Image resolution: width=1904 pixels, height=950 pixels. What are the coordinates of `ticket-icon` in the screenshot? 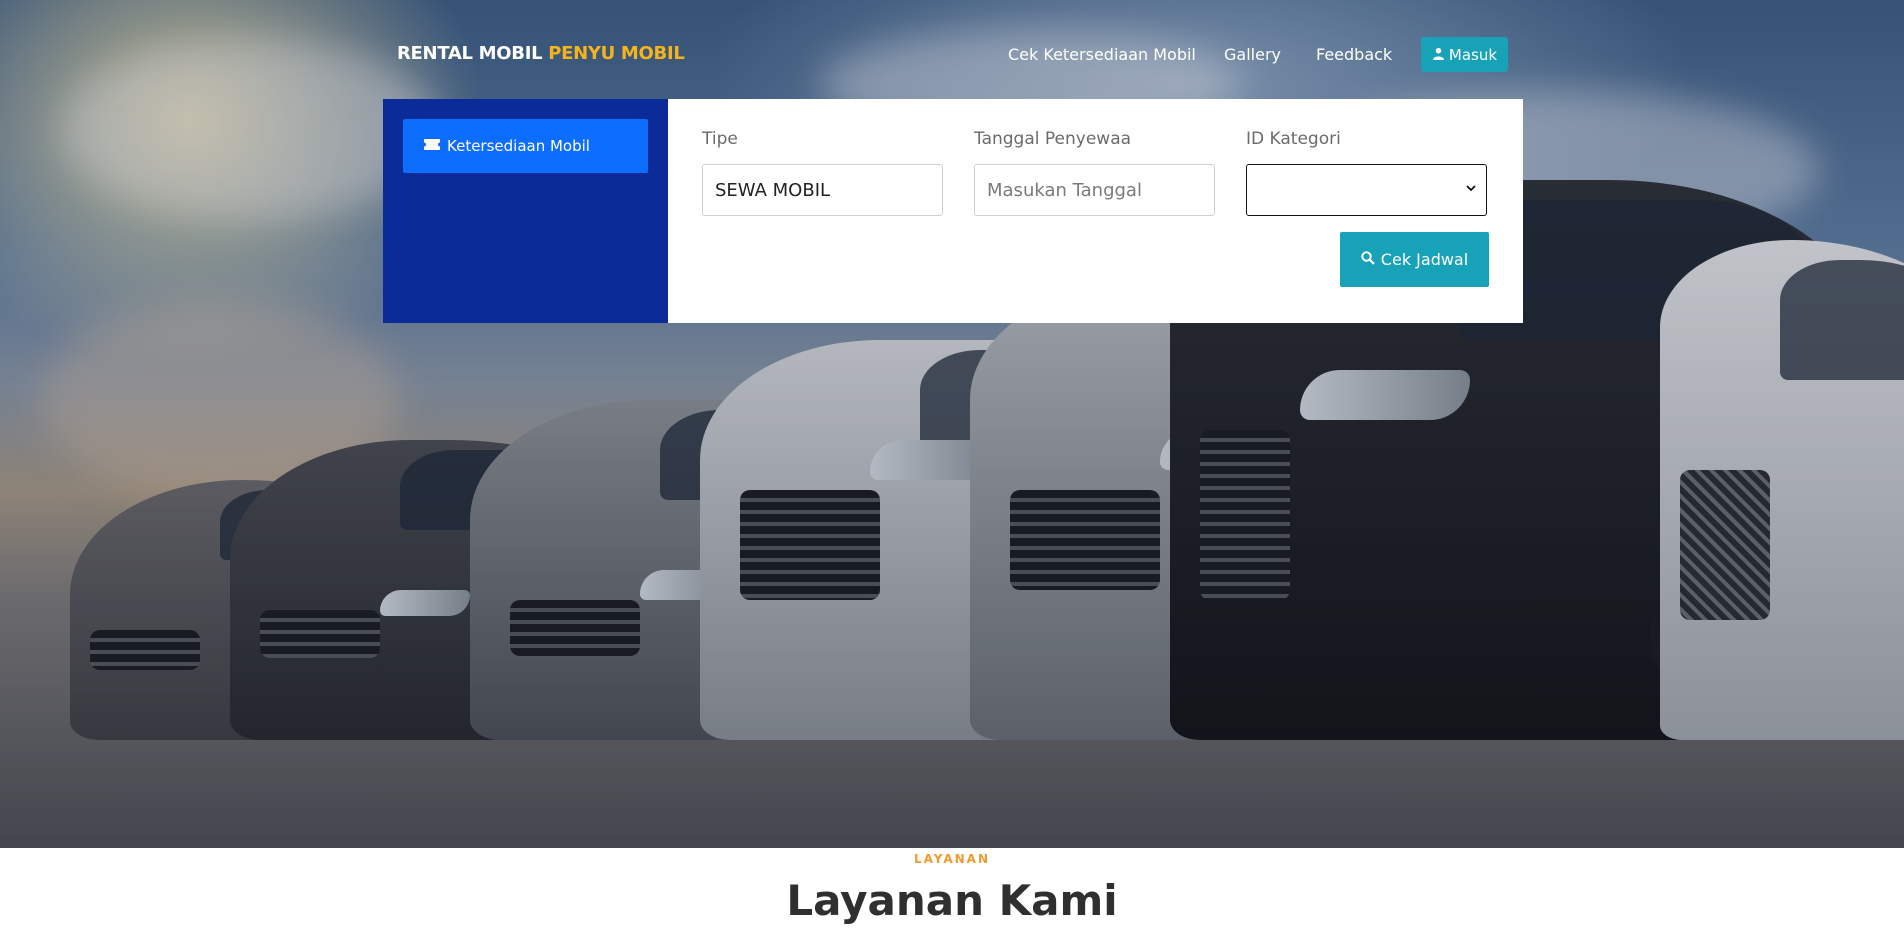 It's located at (432, 146).